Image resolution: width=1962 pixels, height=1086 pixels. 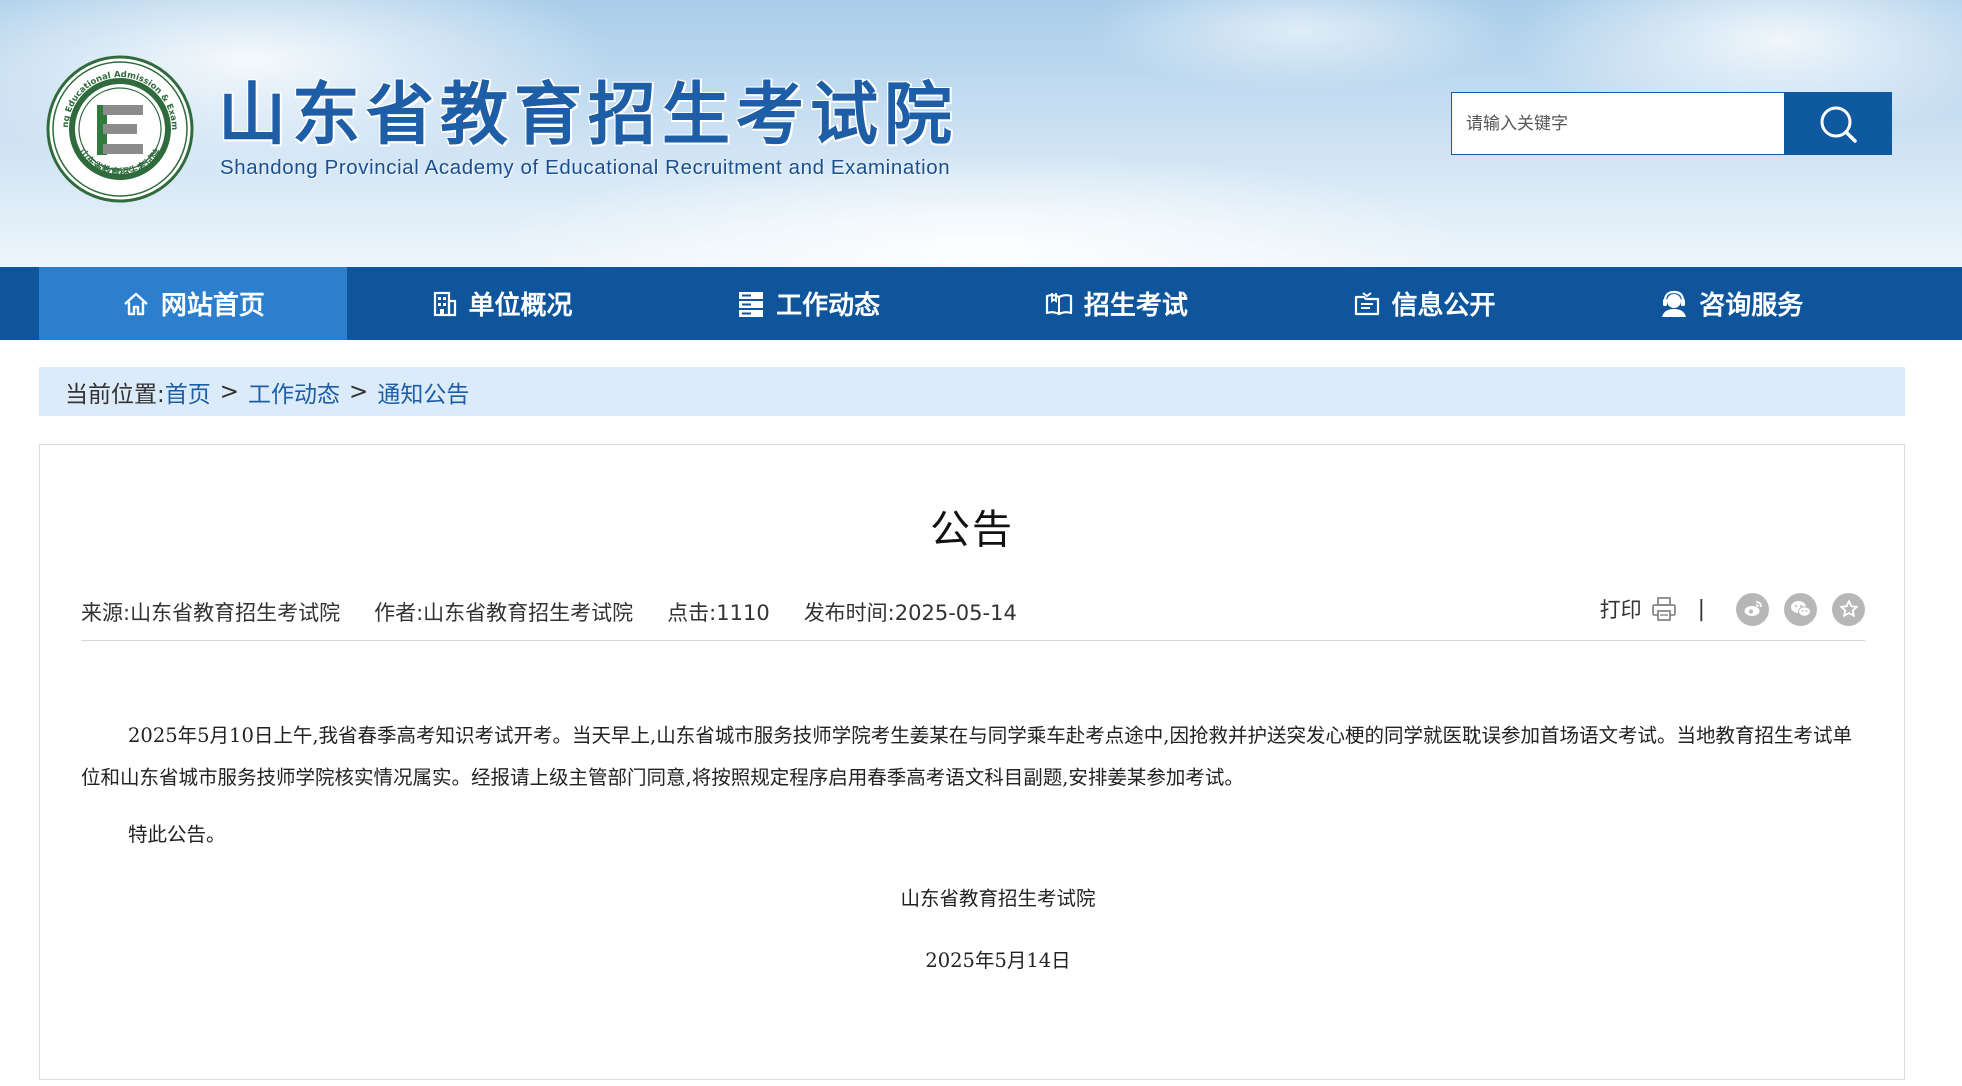 I want to click on print-link: 打印, so click(x=1621, y=609).